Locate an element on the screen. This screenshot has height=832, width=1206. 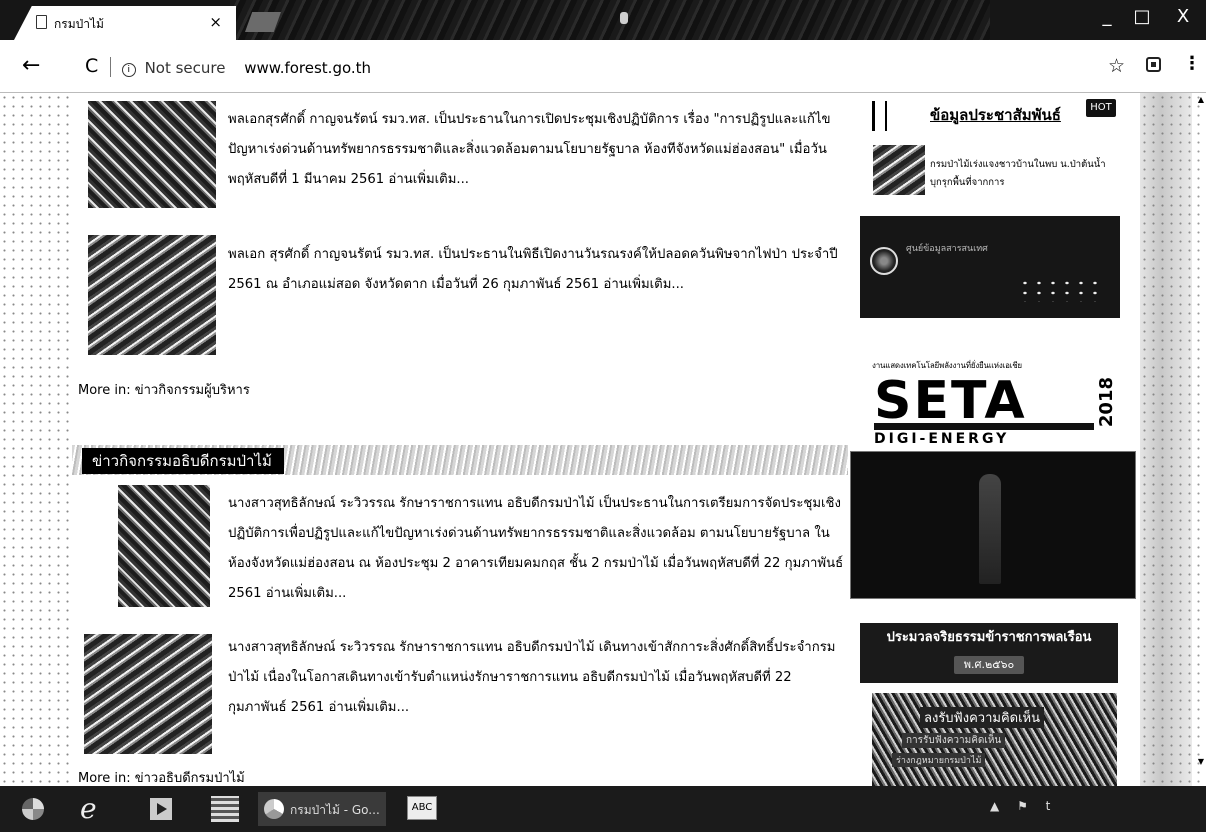
seta-strip is located at coordinates (984, 426).